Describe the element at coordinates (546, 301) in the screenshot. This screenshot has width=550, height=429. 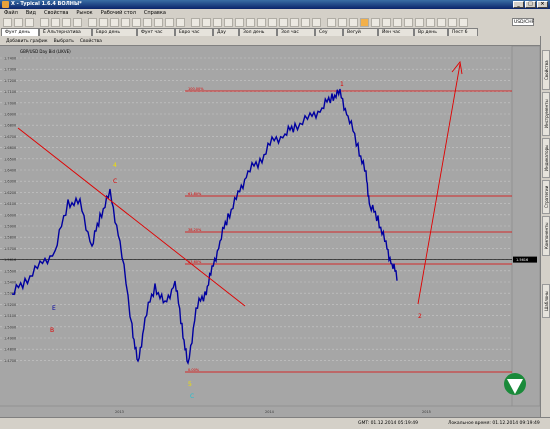
I see `vtab-templates: Шаблоны` at that location.